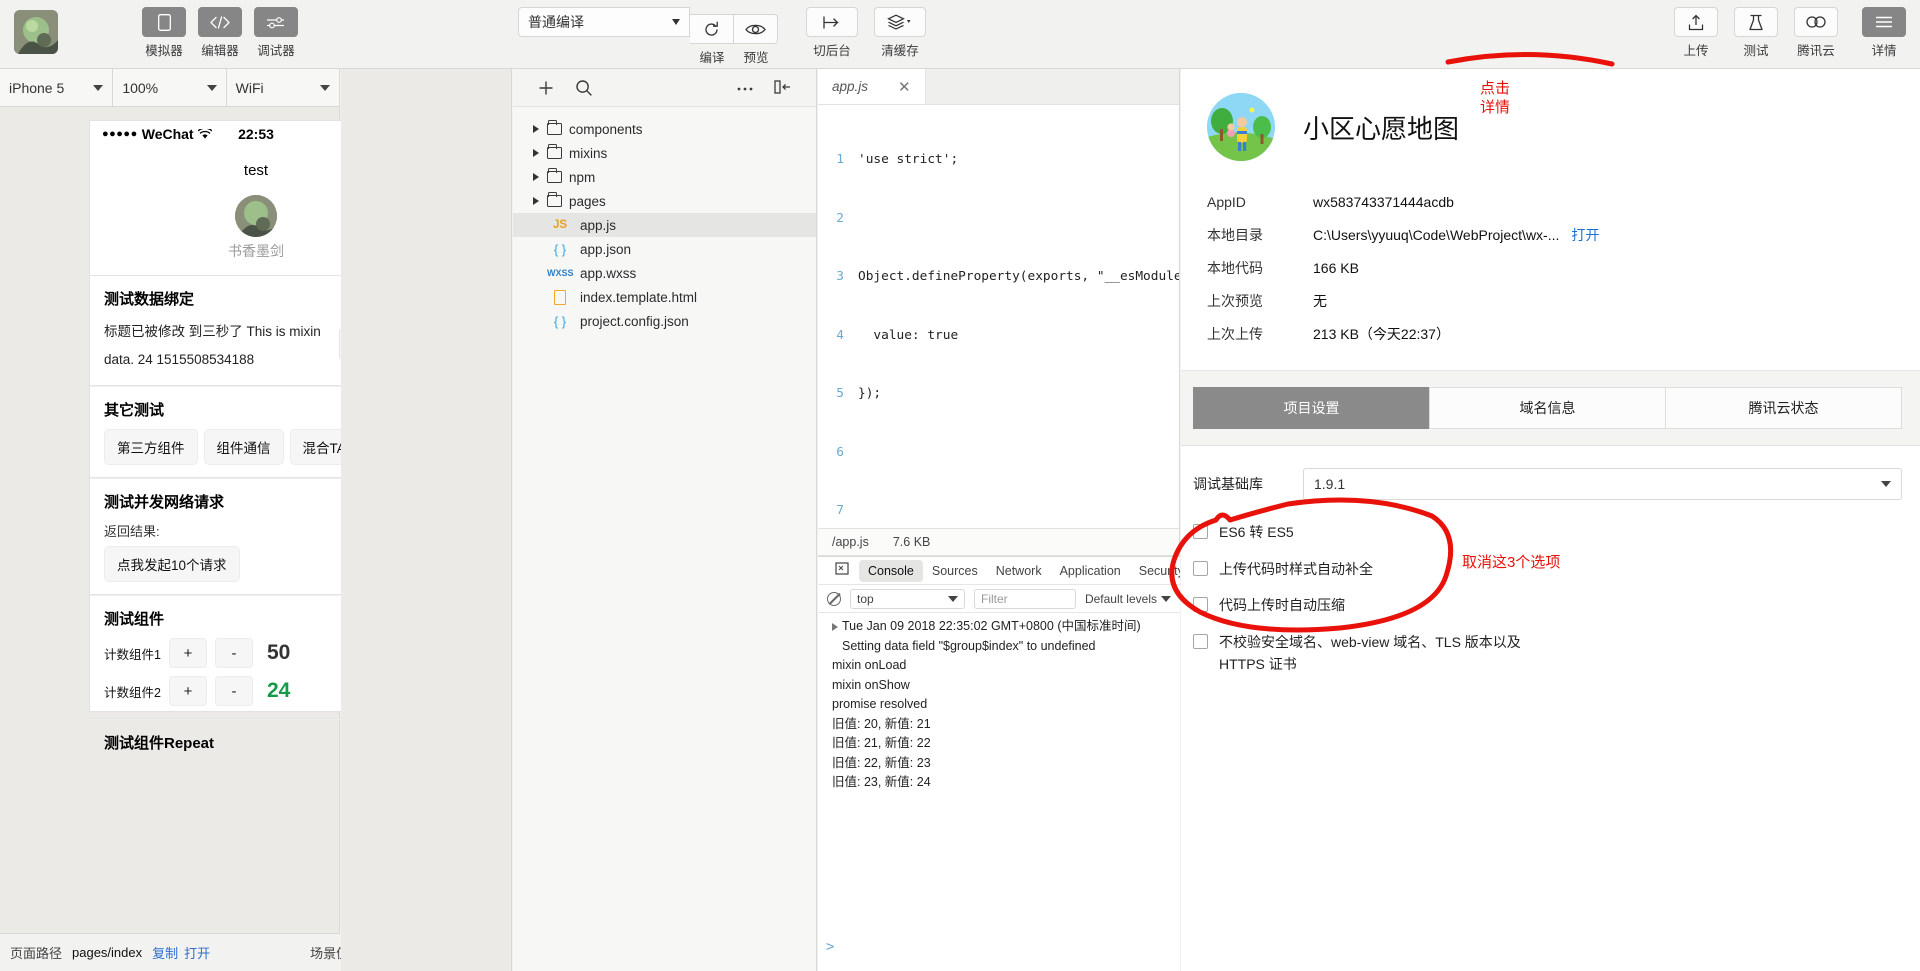 The image size is (1920, 971). I want to click on console-prompt: >, so click(830, 947).